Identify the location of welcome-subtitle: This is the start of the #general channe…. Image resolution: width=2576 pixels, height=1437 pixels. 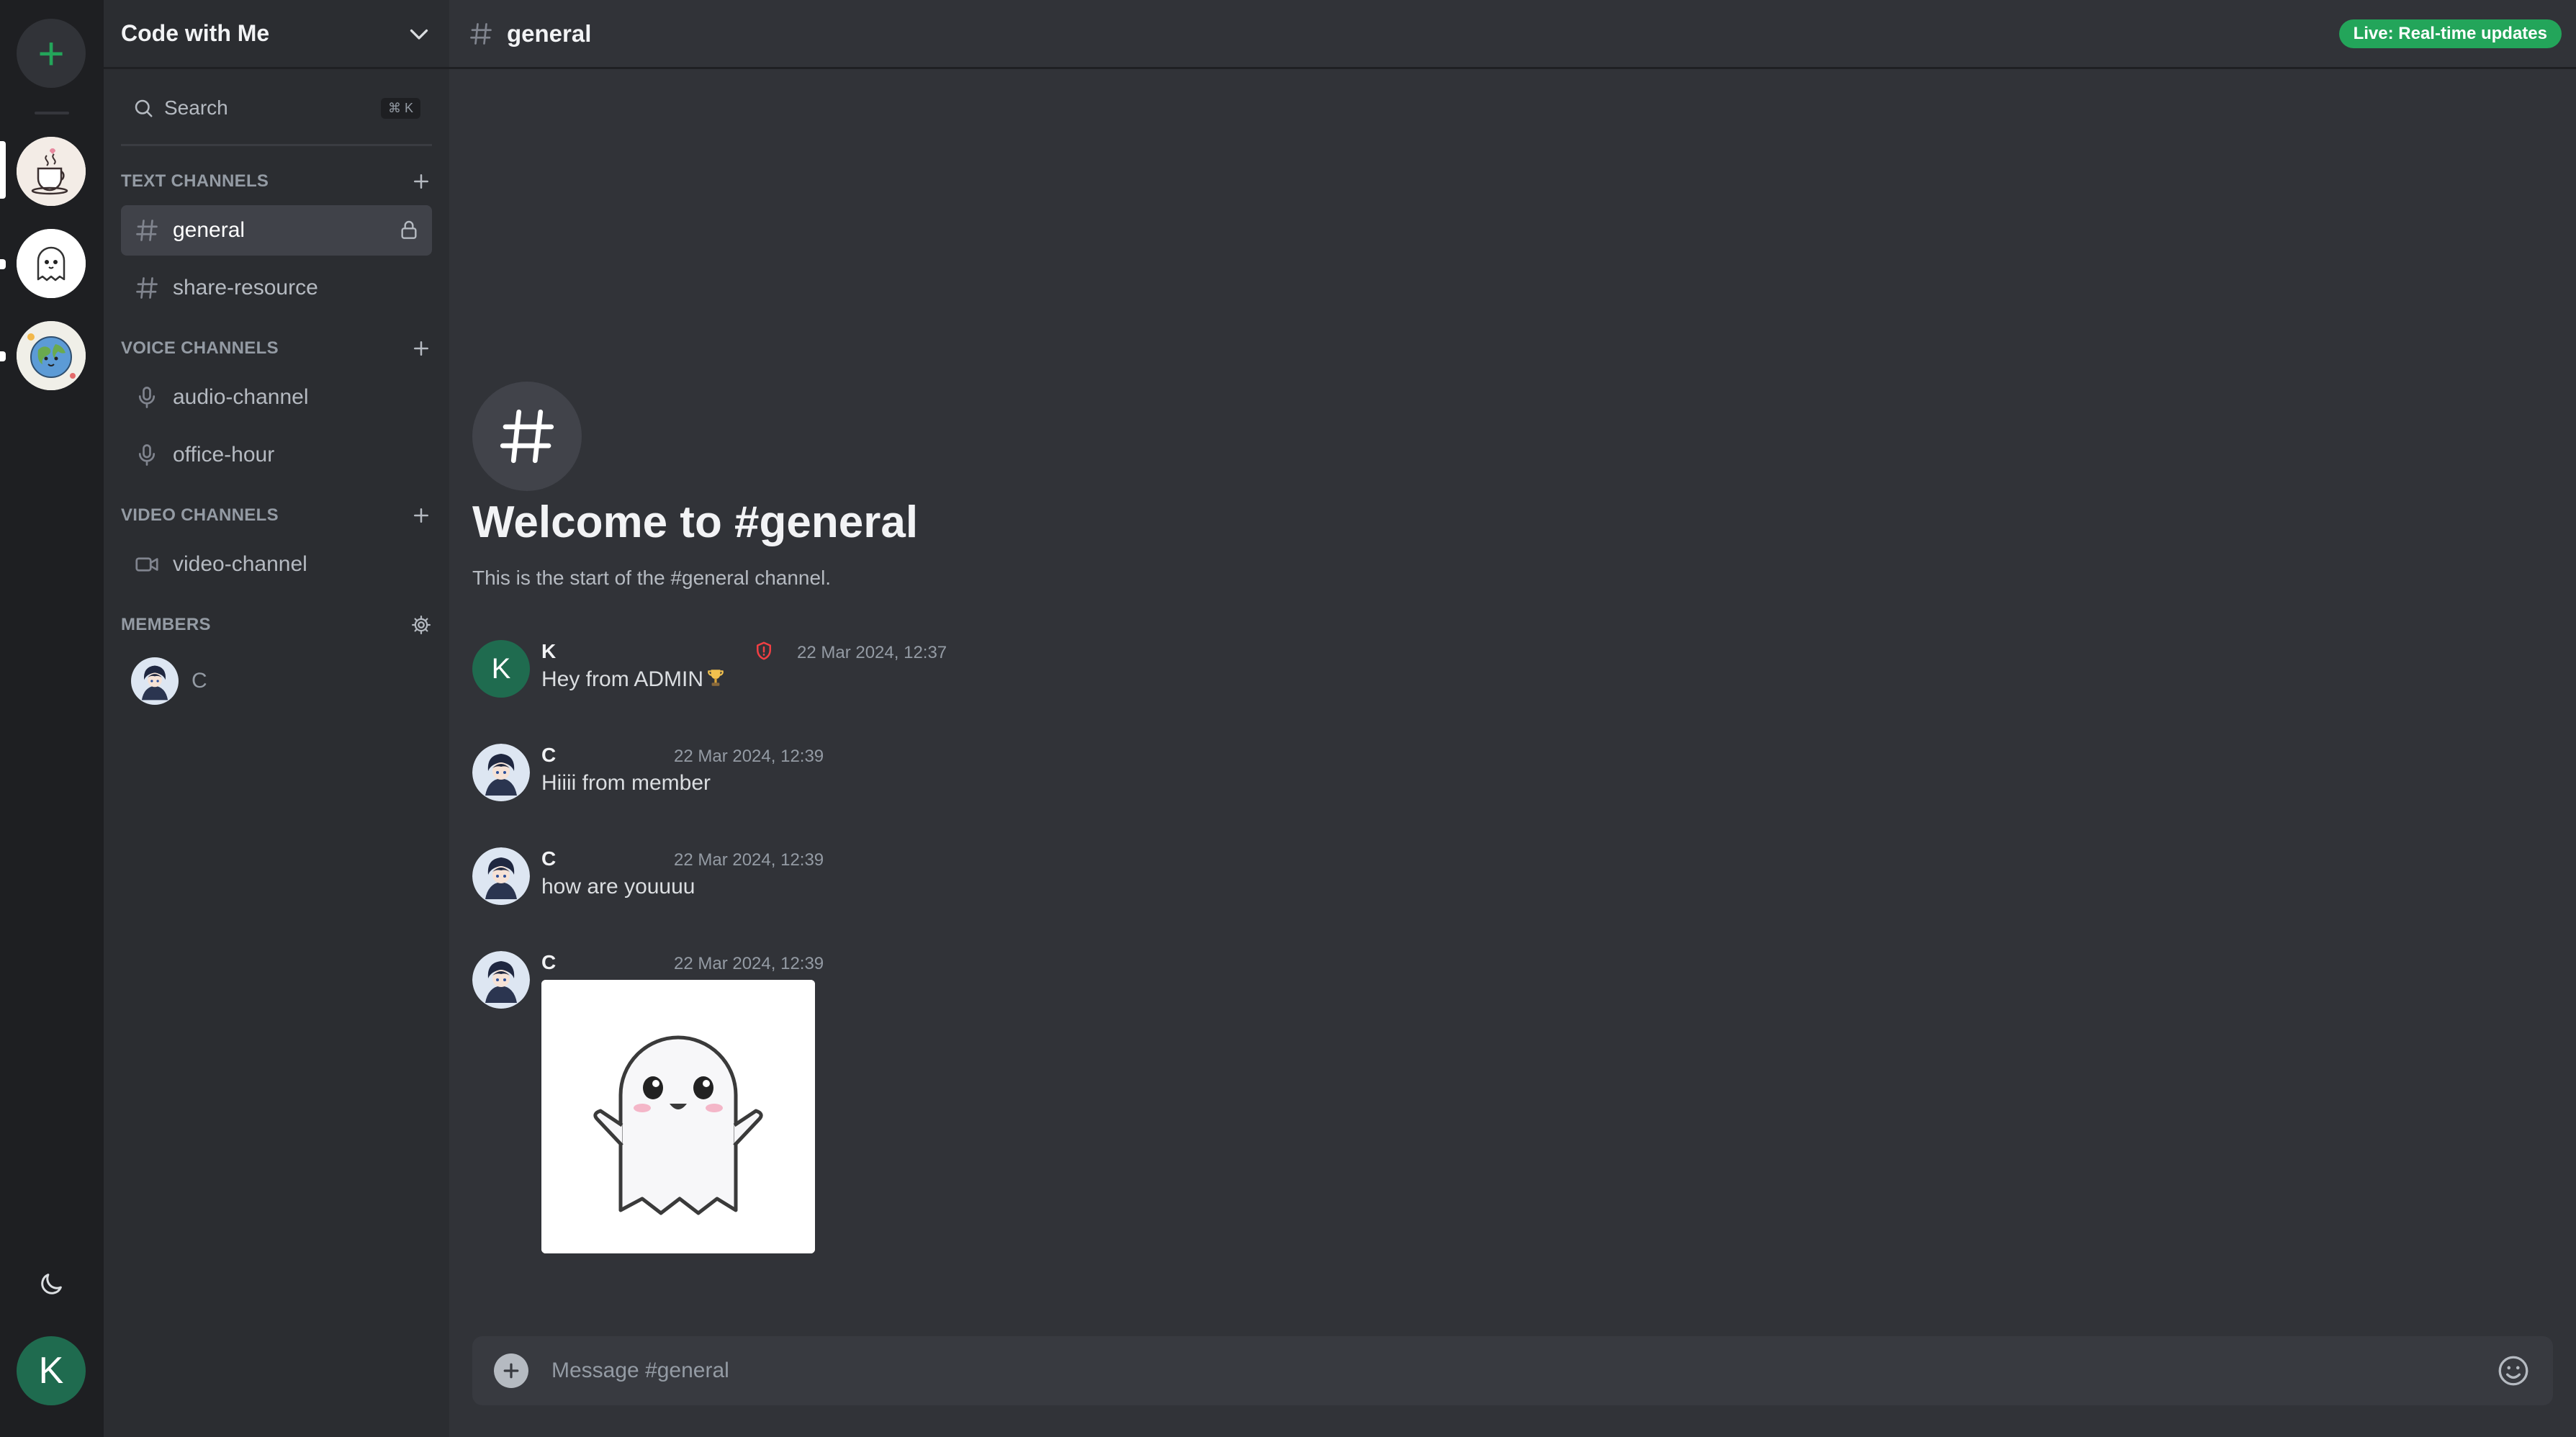
(652, 578).